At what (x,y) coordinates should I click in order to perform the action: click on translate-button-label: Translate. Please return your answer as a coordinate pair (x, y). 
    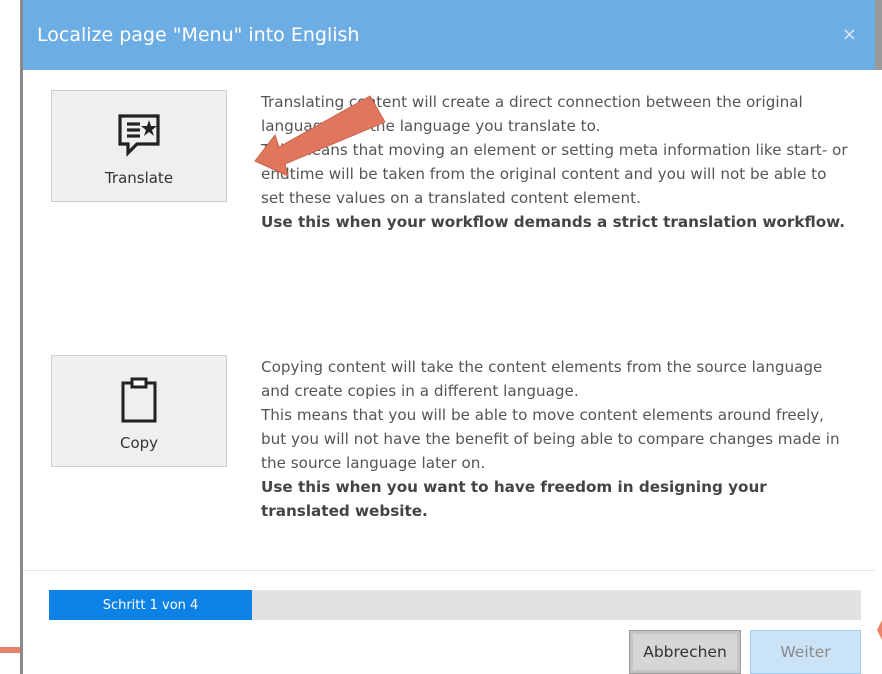
    Looking at the image, I should click on (139, 178).